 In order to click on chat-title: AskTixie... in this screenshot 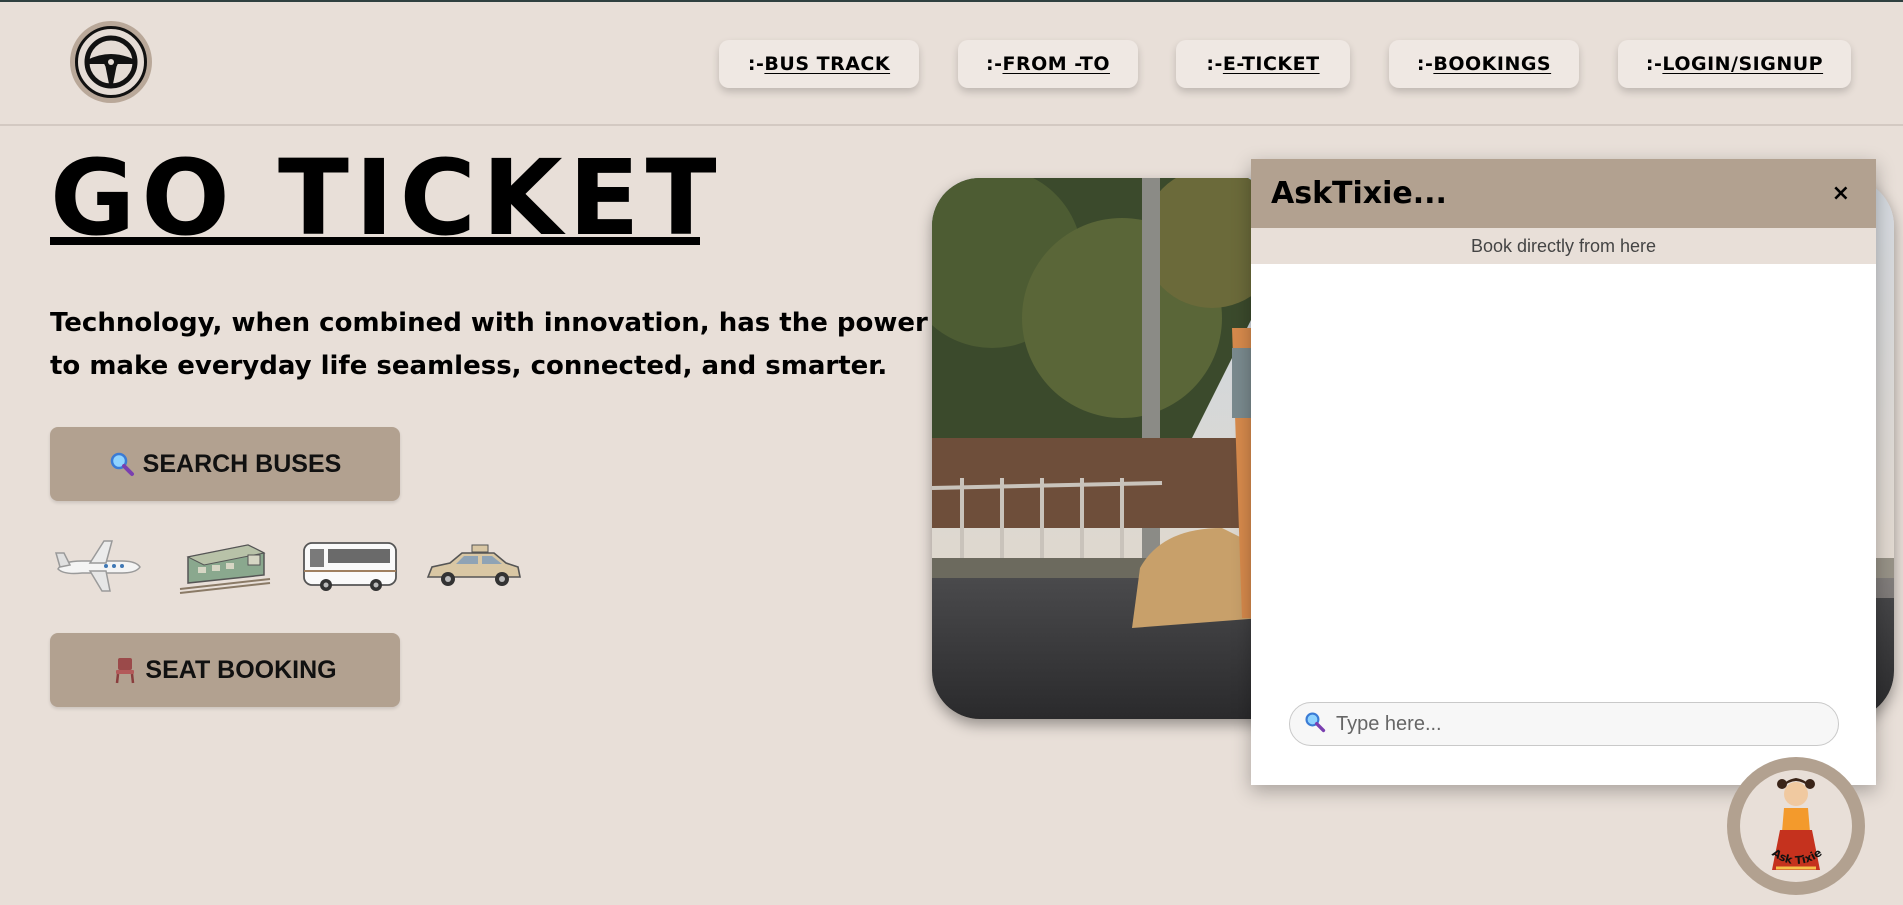, I will do `click(1359, 193)`.